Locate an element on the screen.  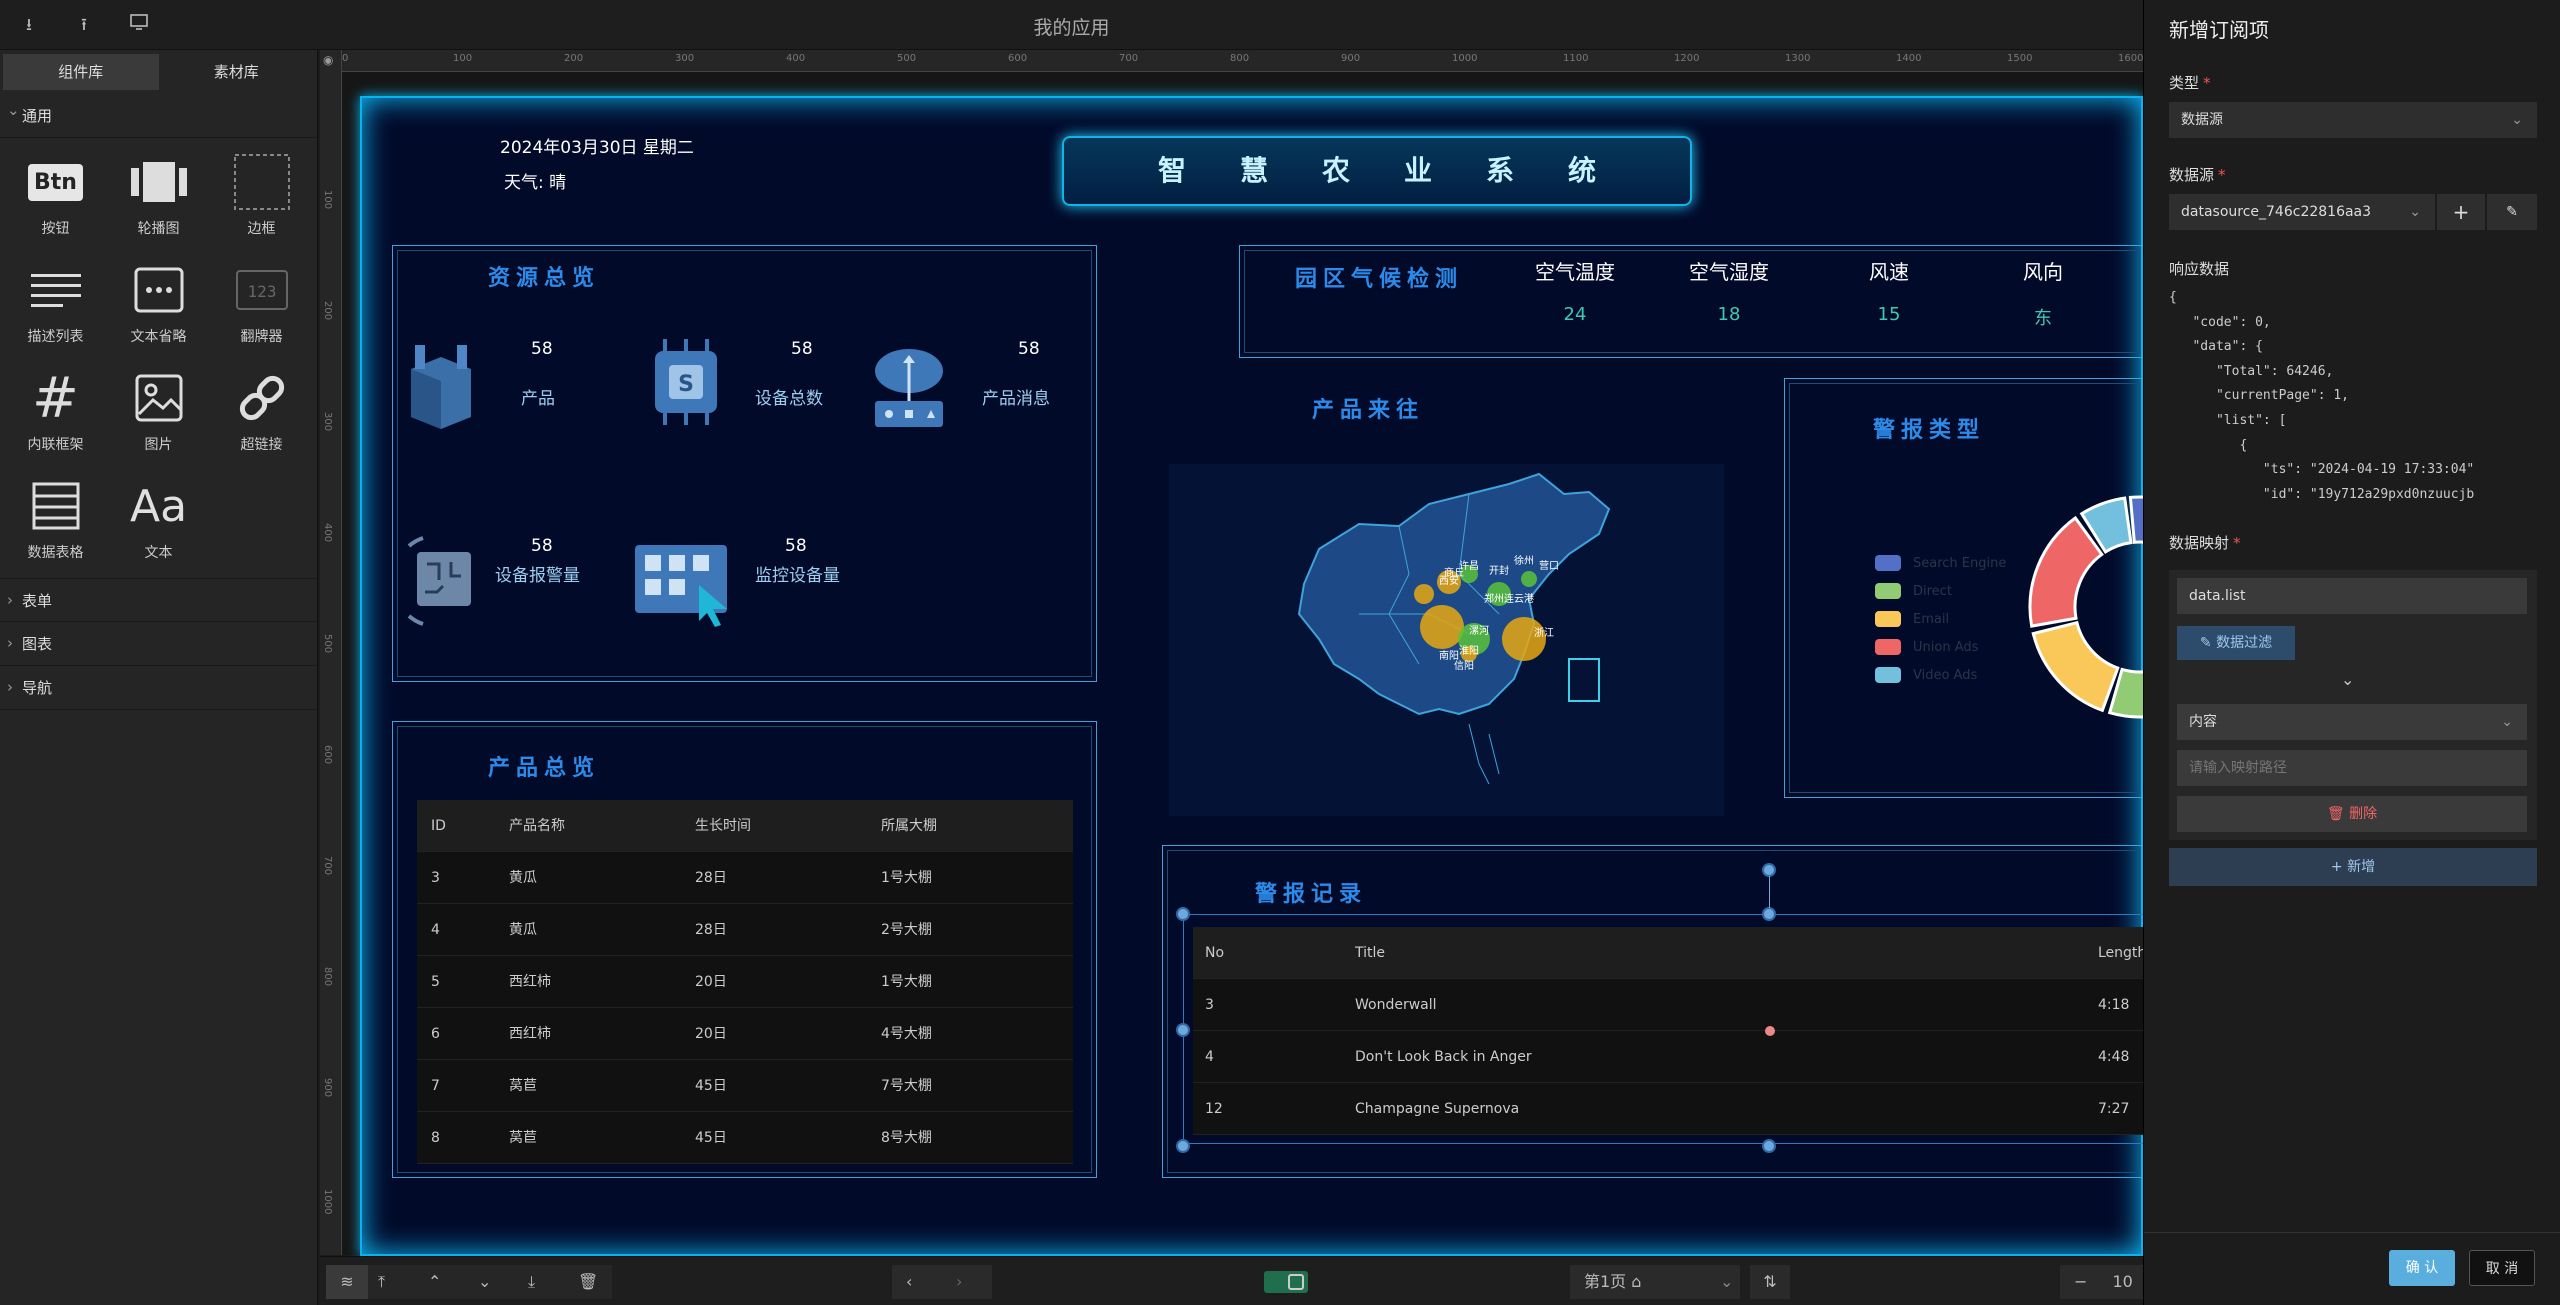
group-form: 表单 is located at coordinates (158, 600).